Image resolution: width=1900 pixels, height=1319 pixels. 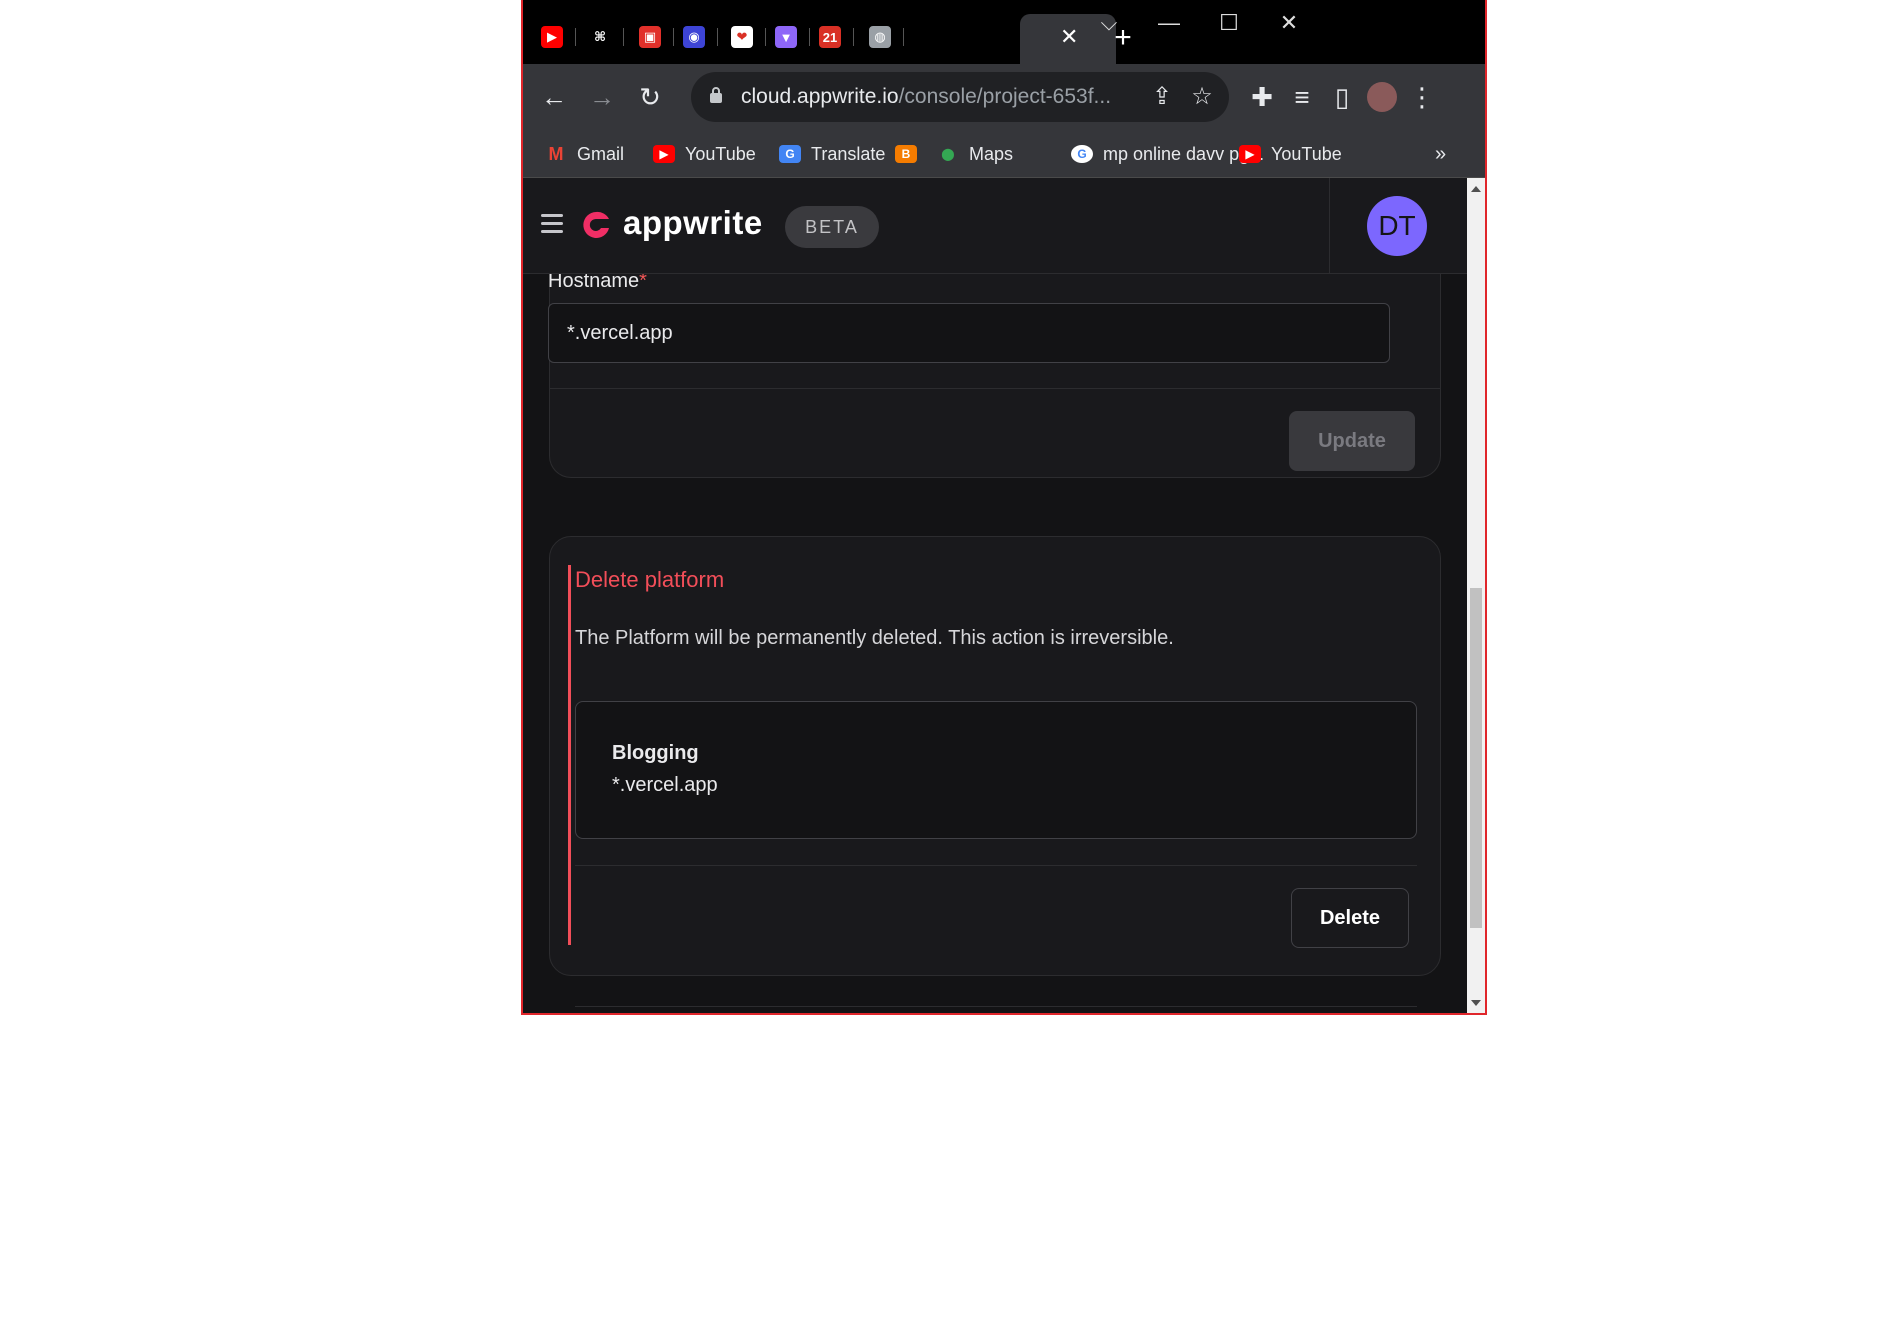 What do you see at coordinates (1350, 918) in the screenshot?
I see `delete-button: Delete` at bounding box center [1350, 918].